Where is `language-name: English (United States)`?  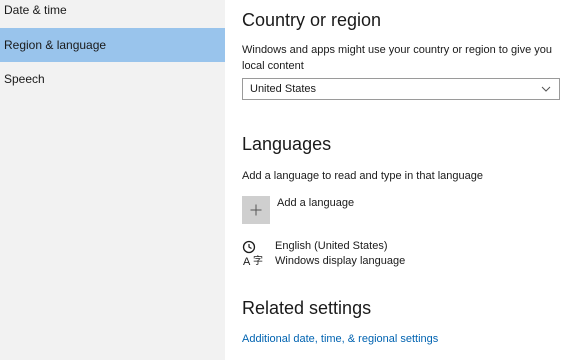
language-name: English (United States) is located at coordinates (331, 246).